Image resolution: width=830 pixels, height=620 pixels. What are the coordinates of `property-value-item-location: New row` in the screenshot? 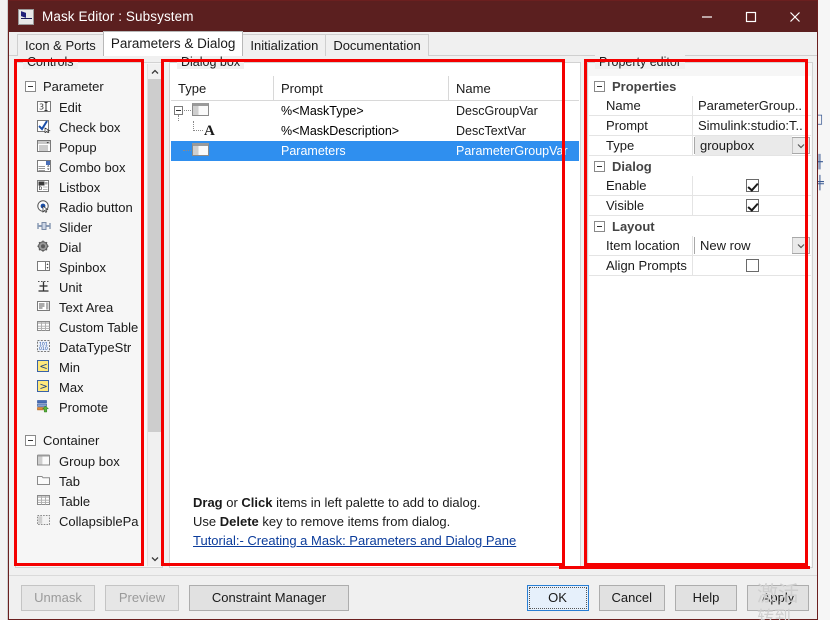 It's located at (752, 245).